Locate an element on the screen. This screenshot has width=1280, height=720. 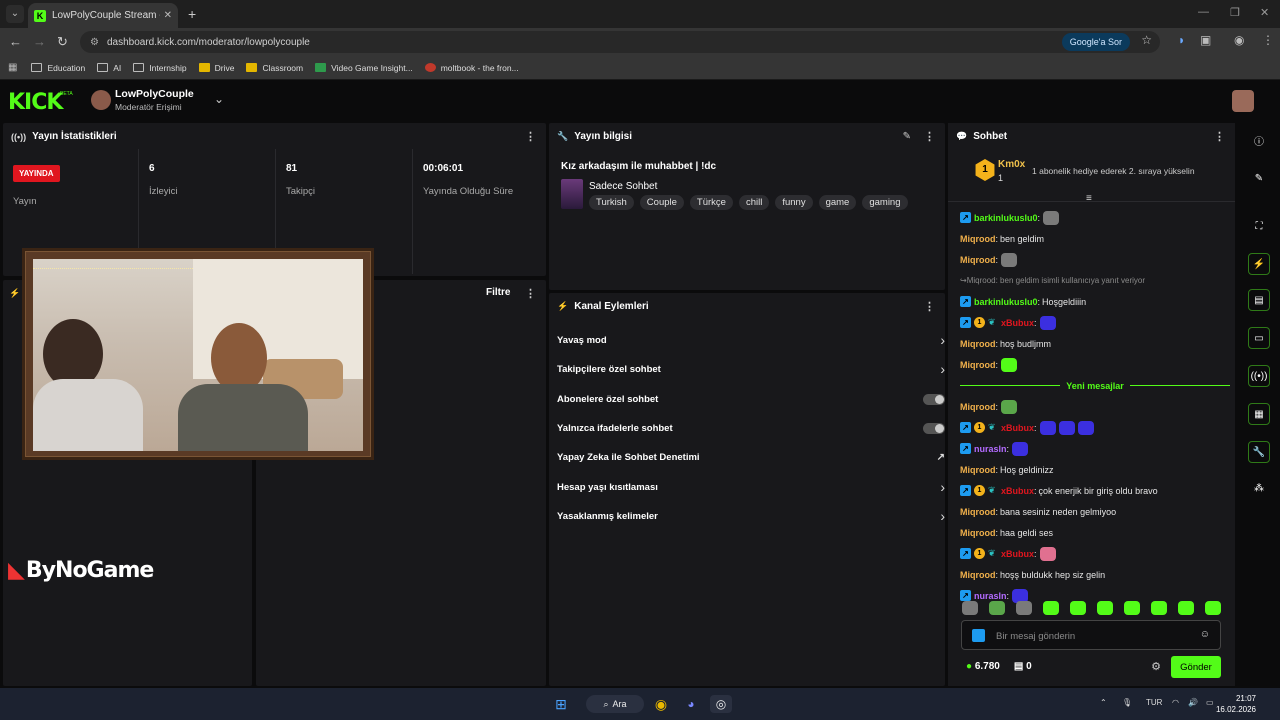
chat-message: ↗ barkinlukuslu0: is located at coordinates (1095, 217).